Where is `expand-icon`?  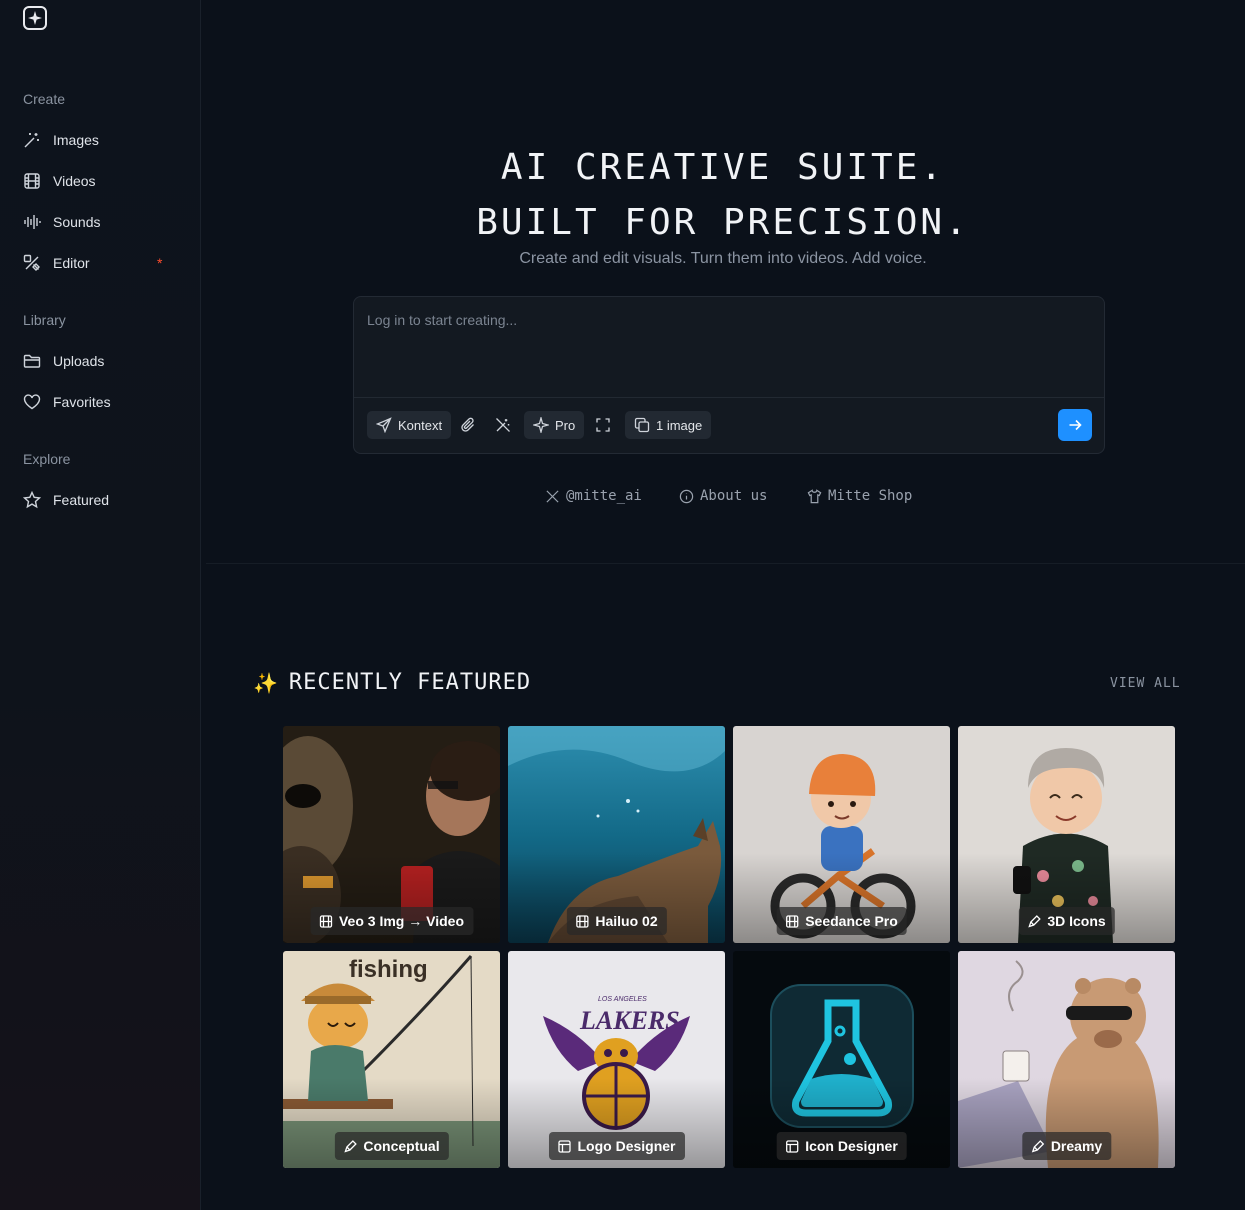 expand-icon is located at coordinates (603, 425).